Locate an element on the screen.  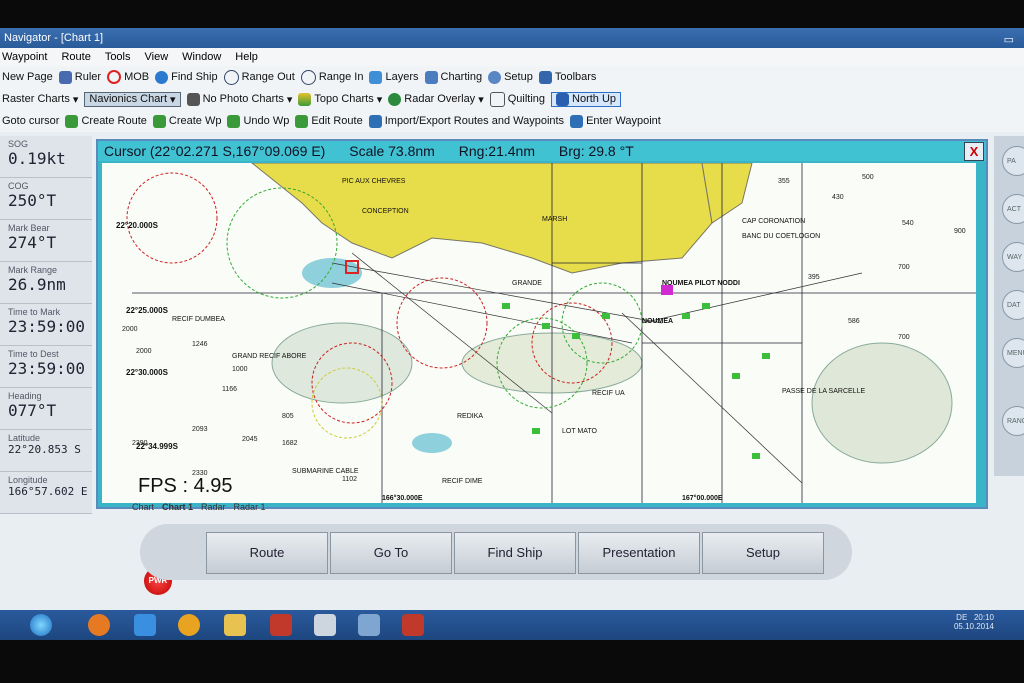
tab-radar: Radar is located at coordinates (213, 507).